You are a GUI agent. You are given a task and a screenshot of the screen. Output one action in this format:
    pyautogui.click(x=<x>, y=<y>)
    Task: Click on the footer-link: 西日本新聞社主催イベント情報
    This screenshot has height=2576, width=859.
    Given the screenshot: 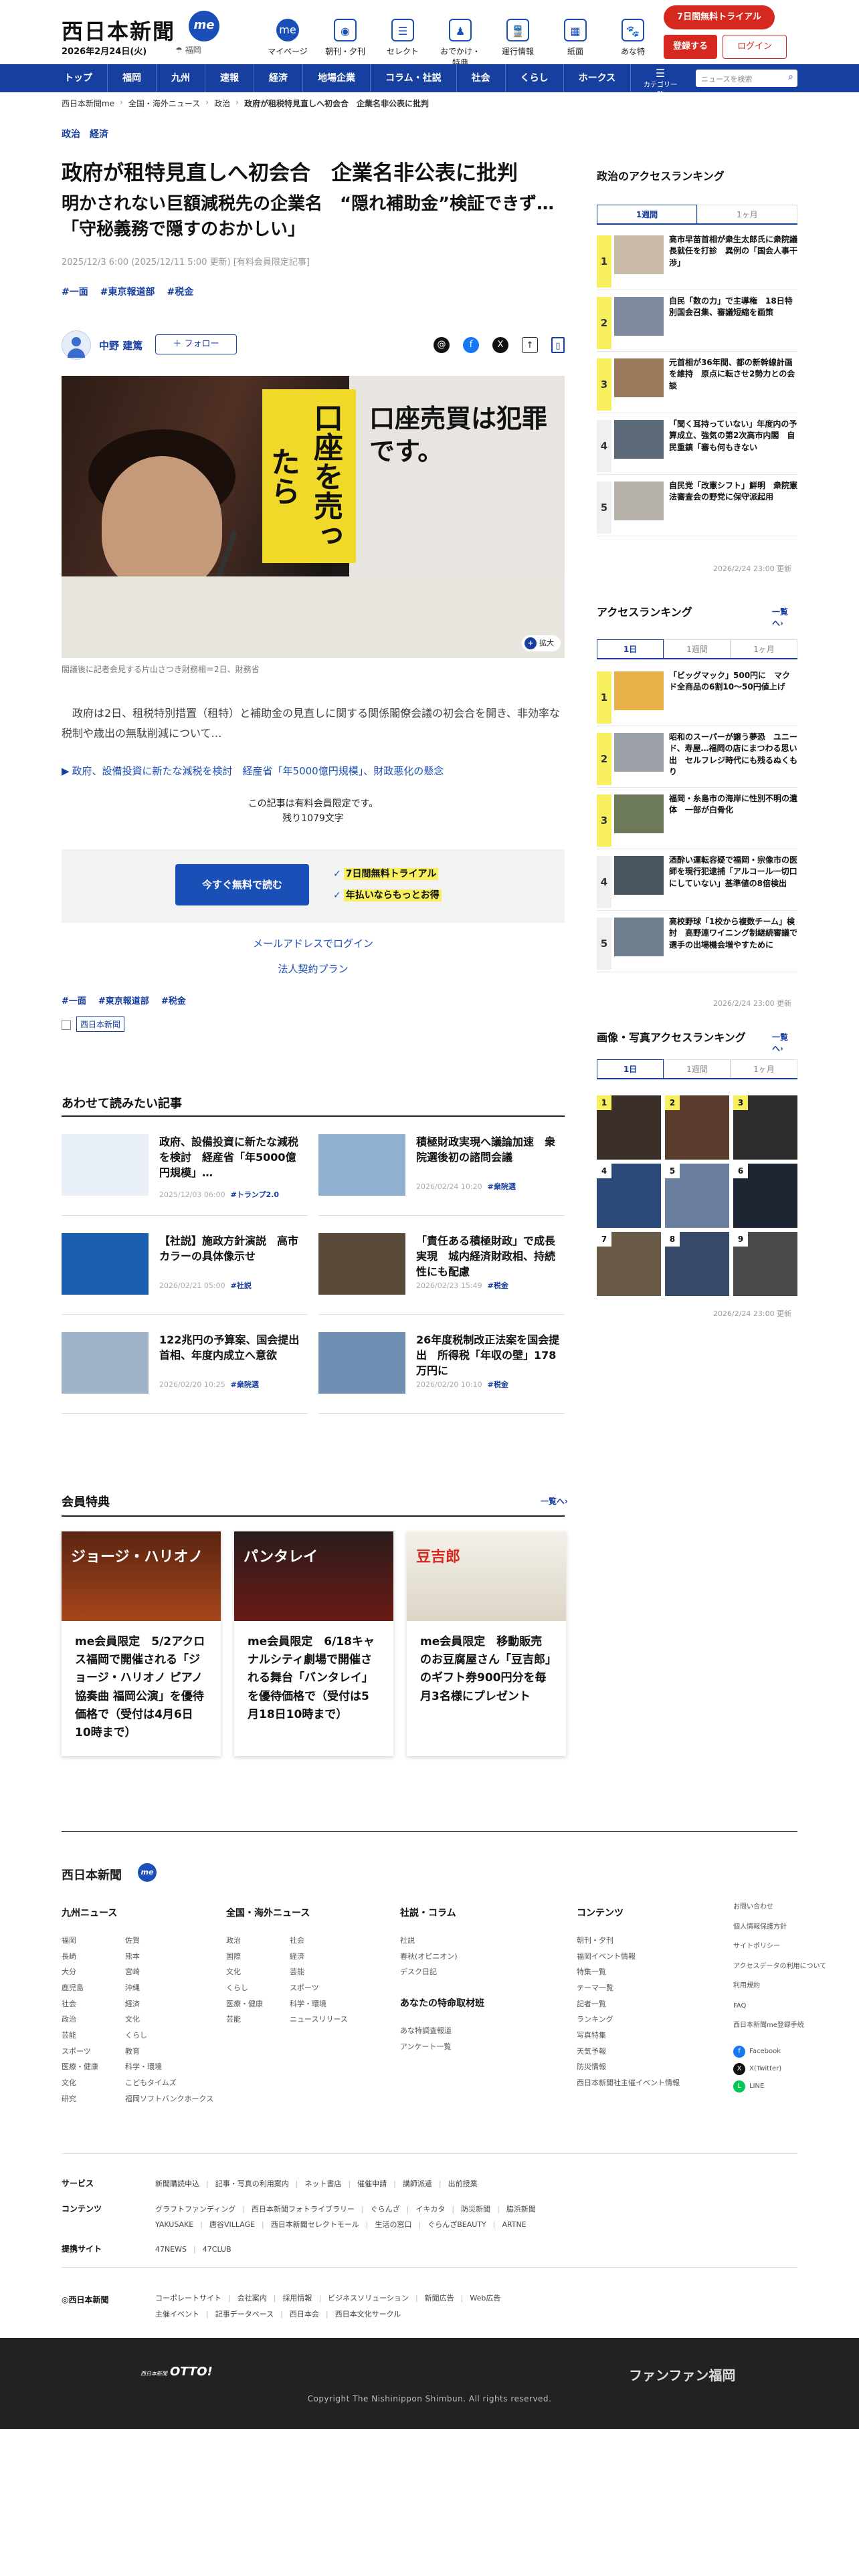 What is the action you would take?
    pyautogui.click(x=628, y=2083)
    